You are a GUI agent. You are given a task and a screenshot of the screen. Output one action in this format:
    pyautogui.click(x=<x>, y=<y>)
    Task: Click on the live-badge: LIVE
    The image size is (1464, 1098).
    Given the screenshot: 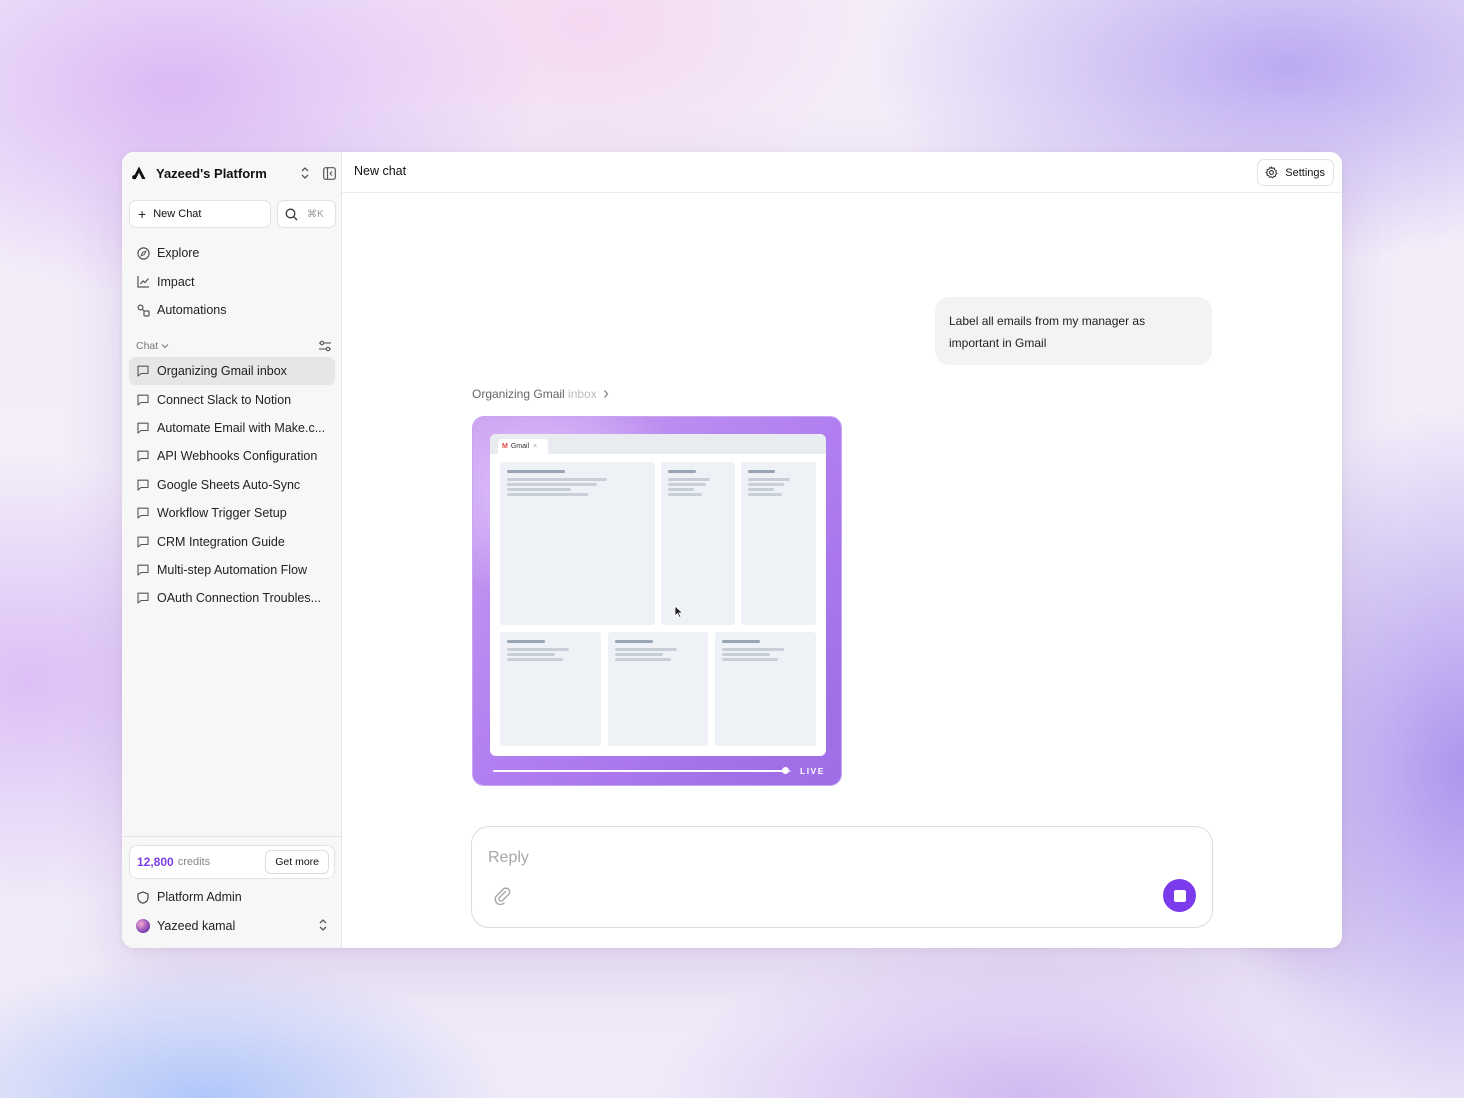 What is the action you would take?
    pyautogui.click(x=812, y=771)
    